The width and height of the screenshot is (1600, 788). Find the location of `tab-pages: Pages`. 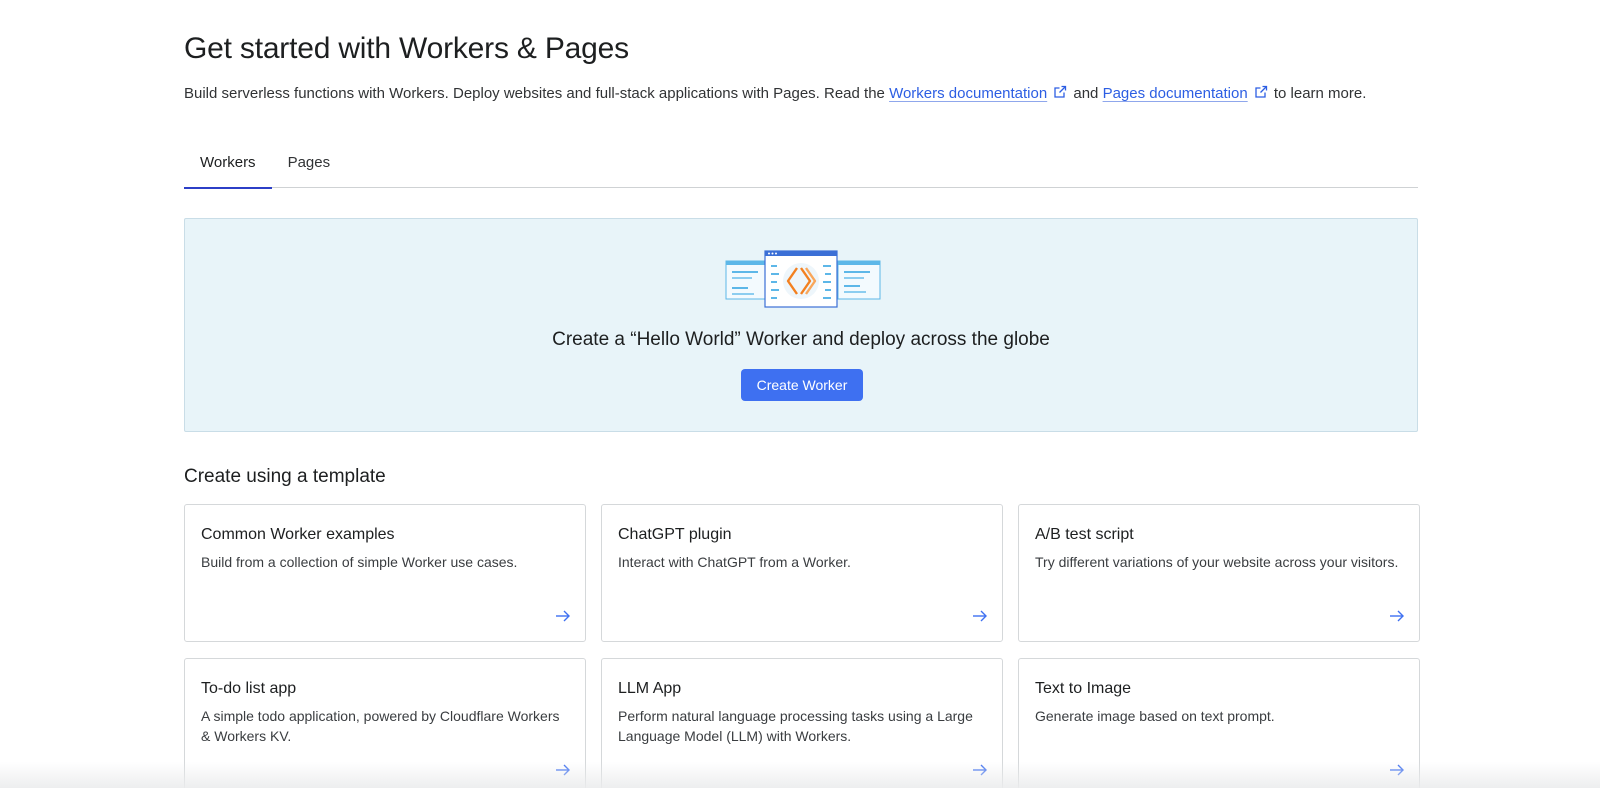

tab-pages: Pages is located at coordinates (309, 167).